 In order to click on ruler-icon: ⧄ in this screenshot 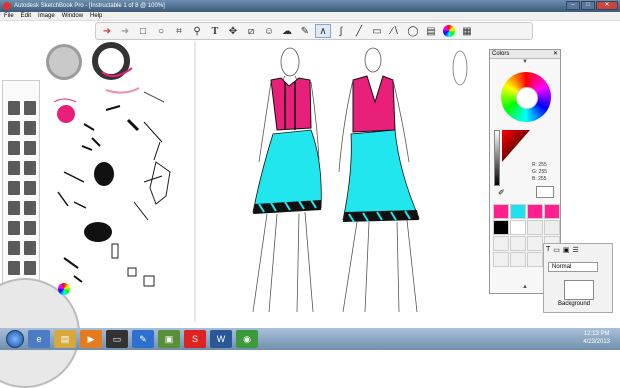, I will do `click(251, 31)`.